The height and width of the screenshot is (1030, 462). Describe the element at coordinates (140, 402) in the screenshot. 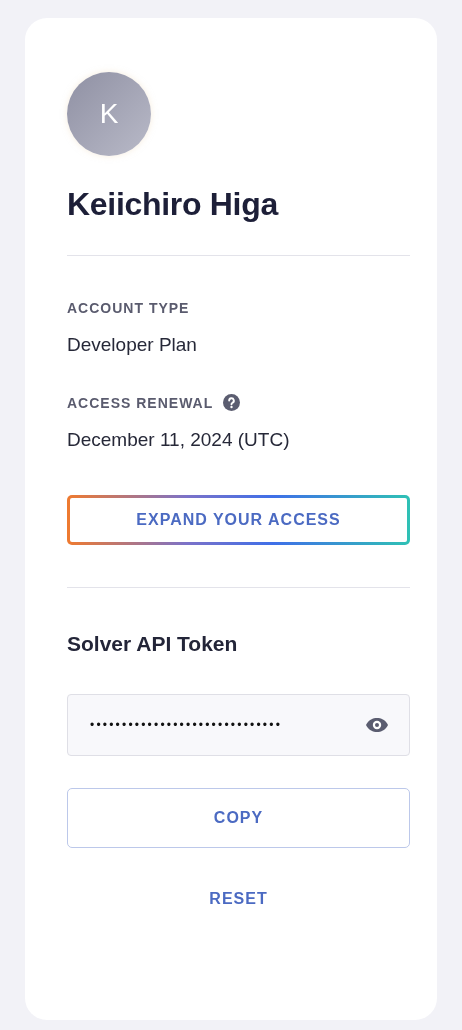

I see `field-label: ACCESS RENEWAL` at that location.